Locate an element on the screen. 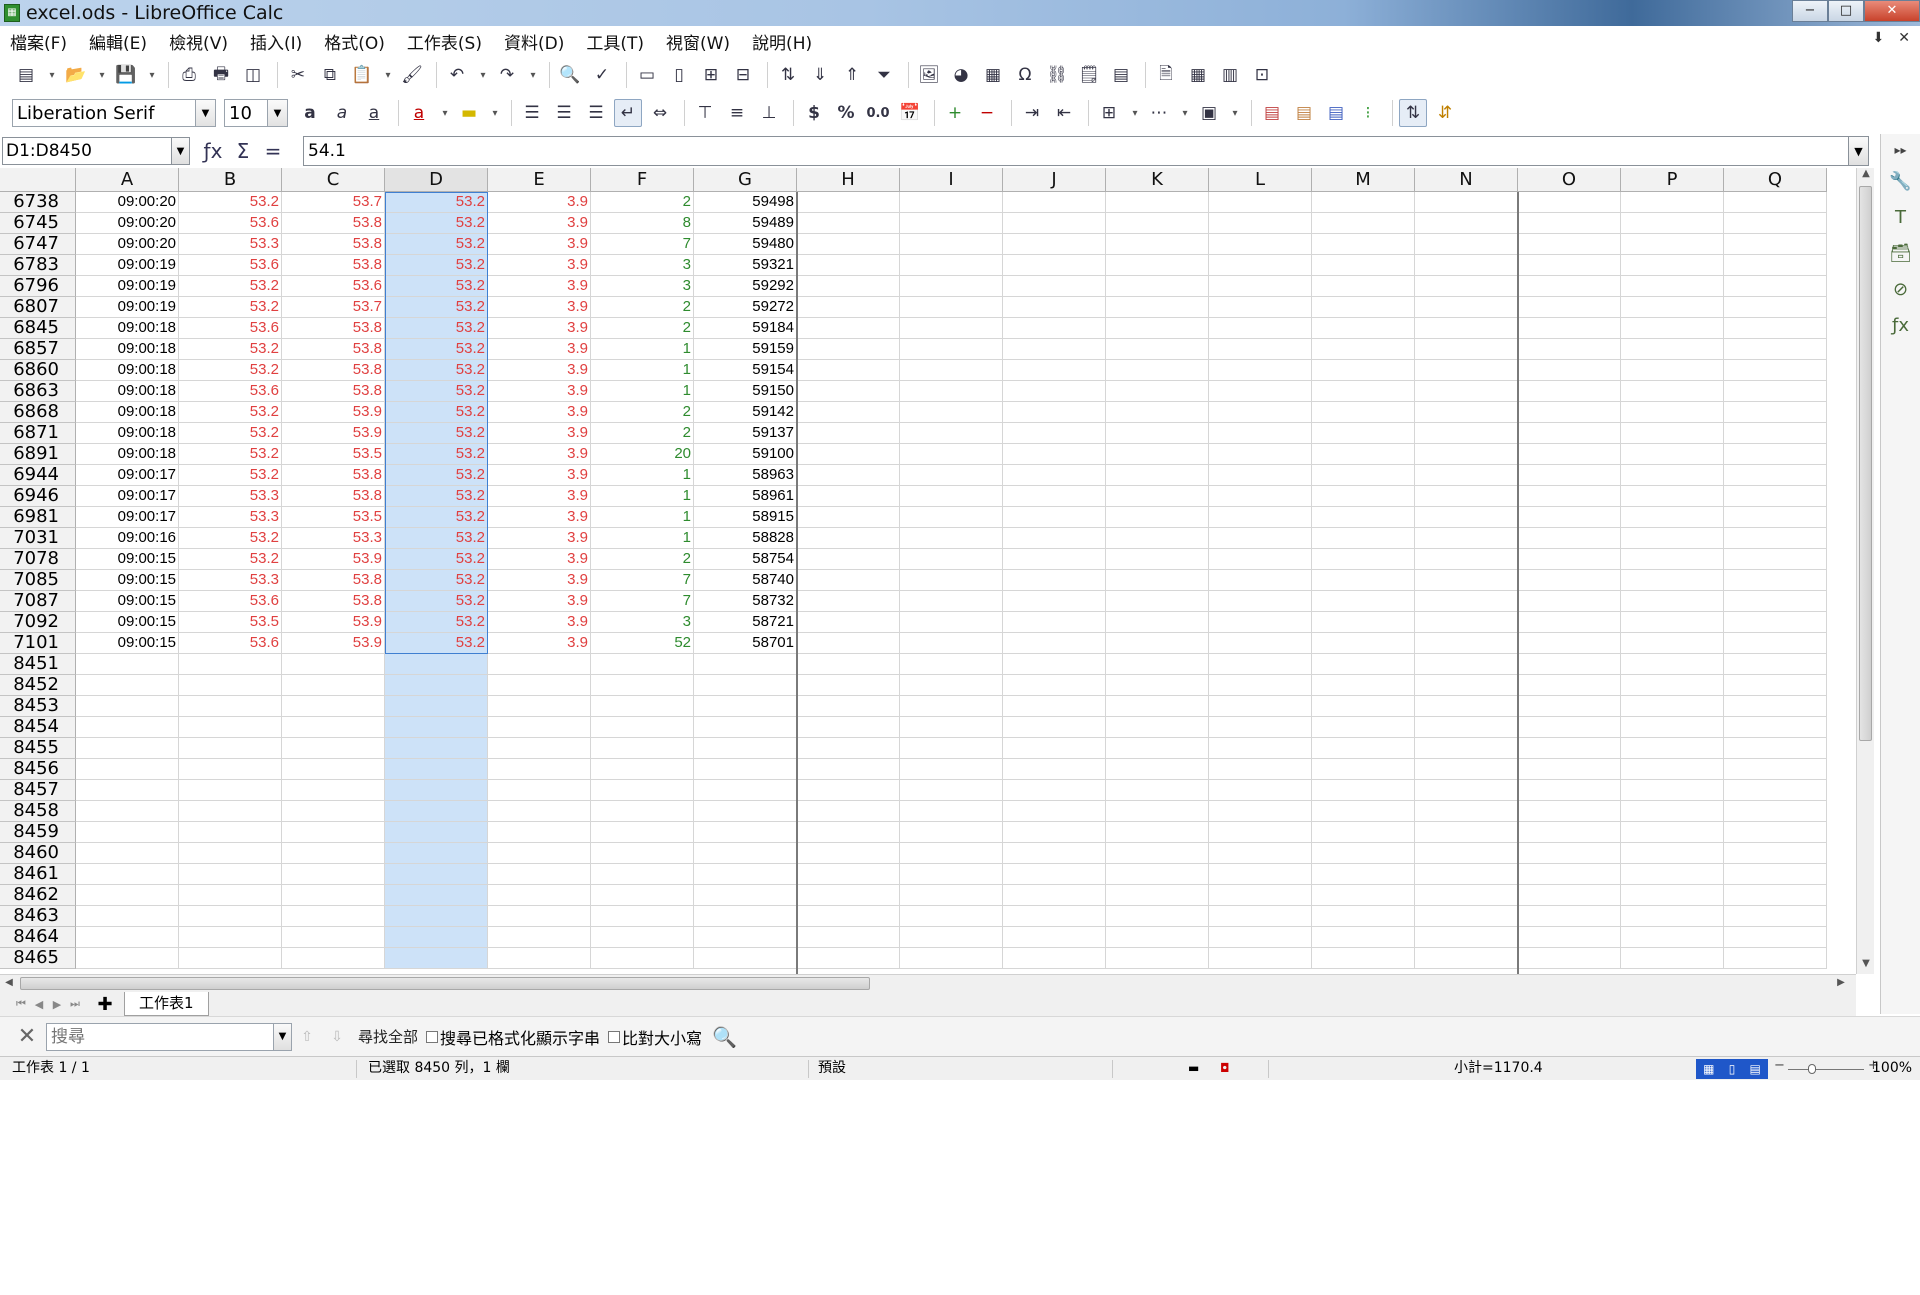  column-header-f: F is located at coordinates (642, 180).